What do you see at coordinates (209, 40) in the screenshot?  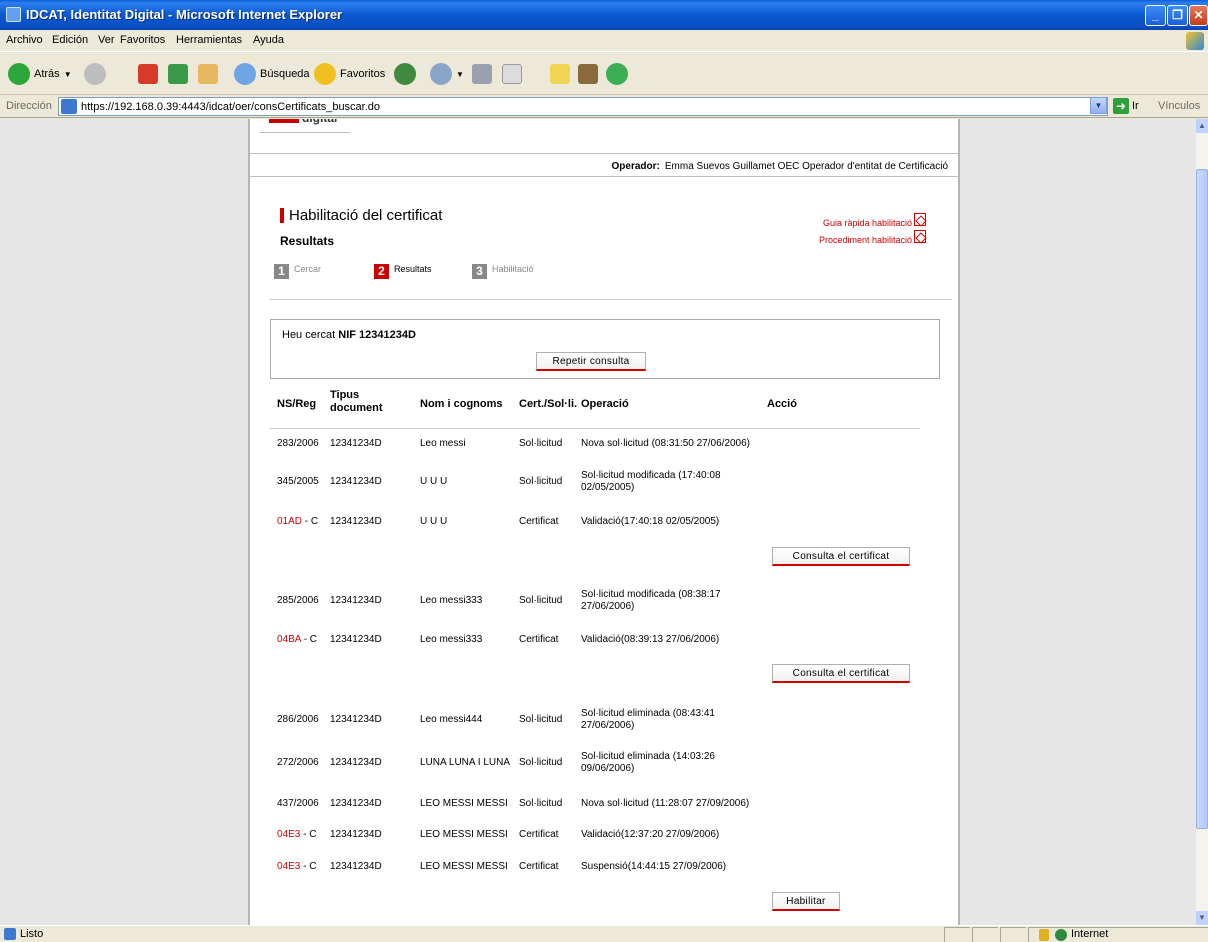 I see `menu-herramientas: Herramientas` at bounding box center [209, 40].